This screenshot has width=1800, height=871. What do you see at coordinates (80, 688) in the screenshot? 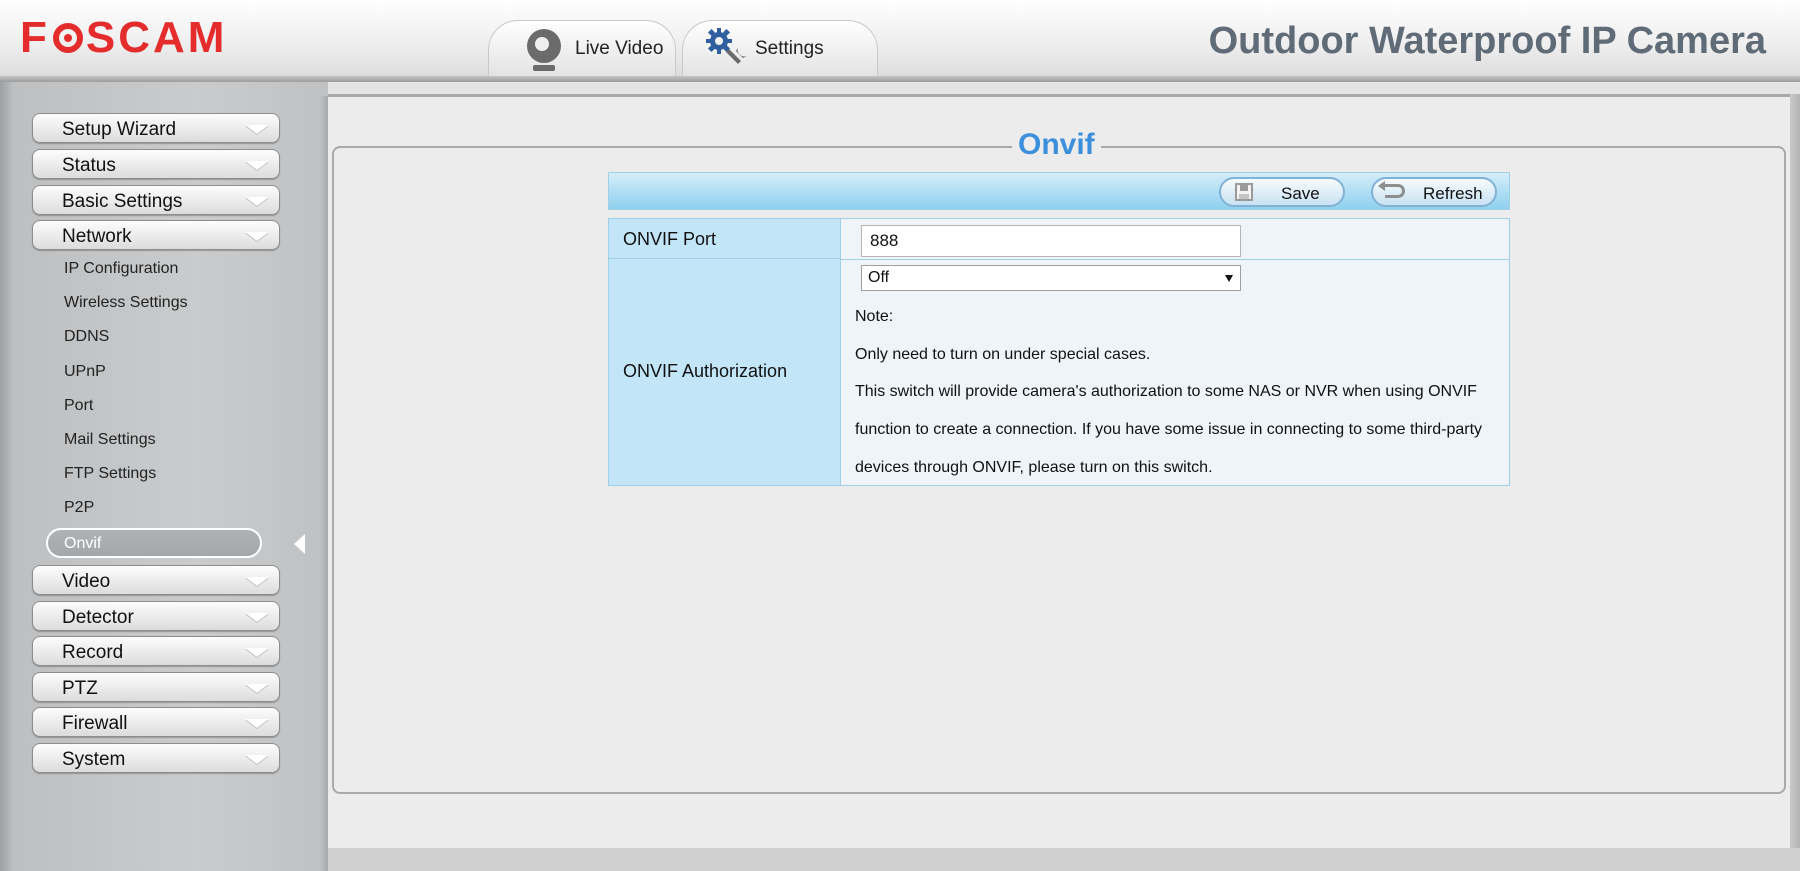
I see `menu-label: PTZ` at bounding box center [80, 688].